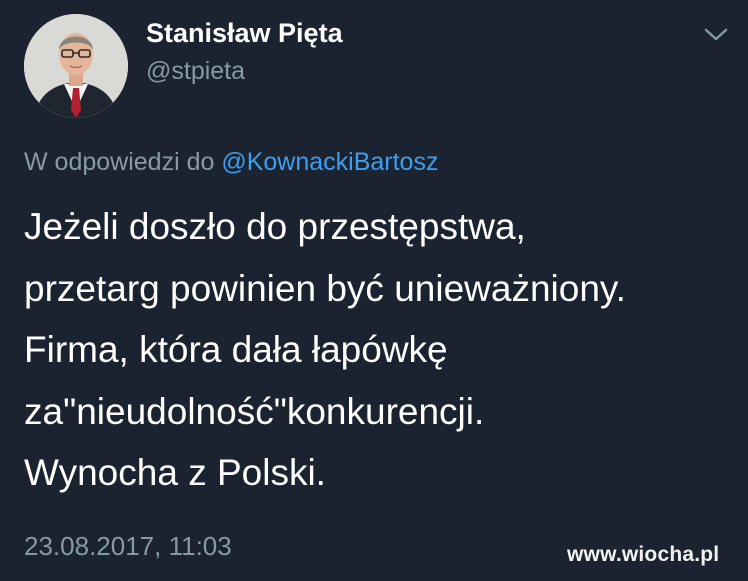 The width and height of the screenshot is (748, 581). I want to click on reply-context: W odpowiedzi do @KownackiBartosz, so click(231, 162).